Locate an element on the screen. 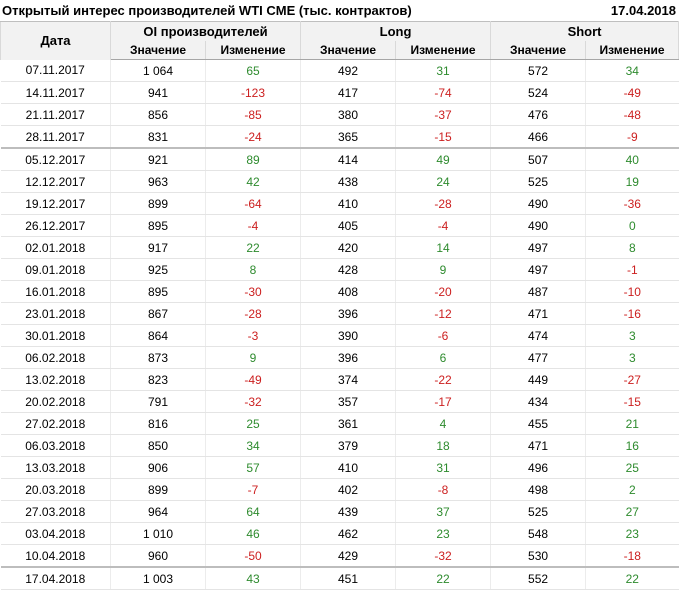 Image resolution: width=680 pixels, height=590 pixels. oi-change-cell: 46 is located at coordinates (252, 533).